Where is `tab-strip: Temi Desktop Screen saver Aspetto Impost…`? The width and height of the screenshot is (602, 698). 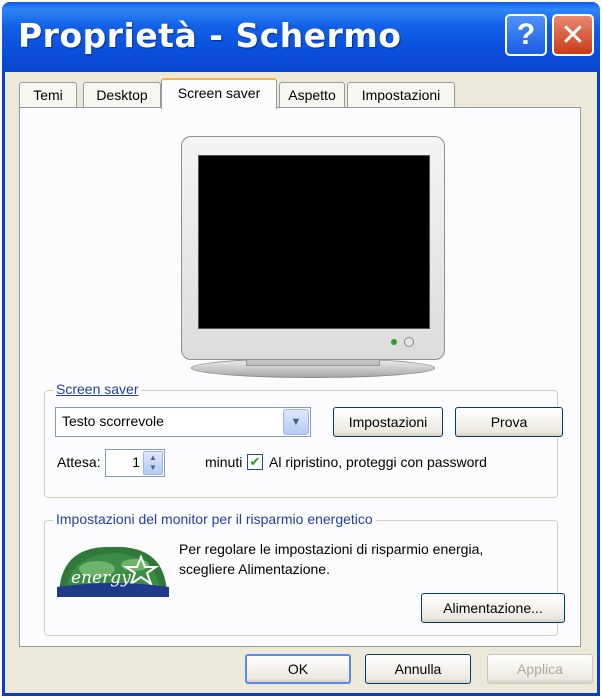
tab-strip: Temi Desktop Screen saver Aspetto Impost… is located at coordinates (299, 93).